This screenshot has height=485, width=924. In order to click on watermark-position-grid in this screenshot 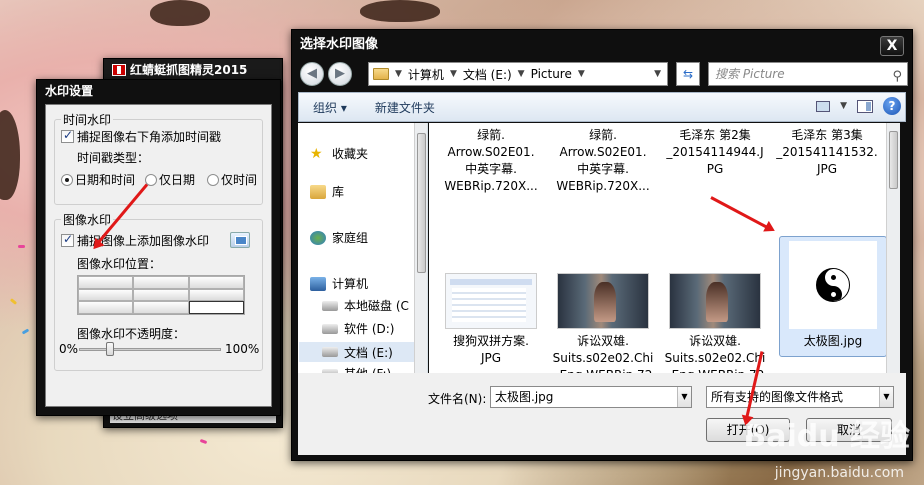, I will do `click(161, 295)`.